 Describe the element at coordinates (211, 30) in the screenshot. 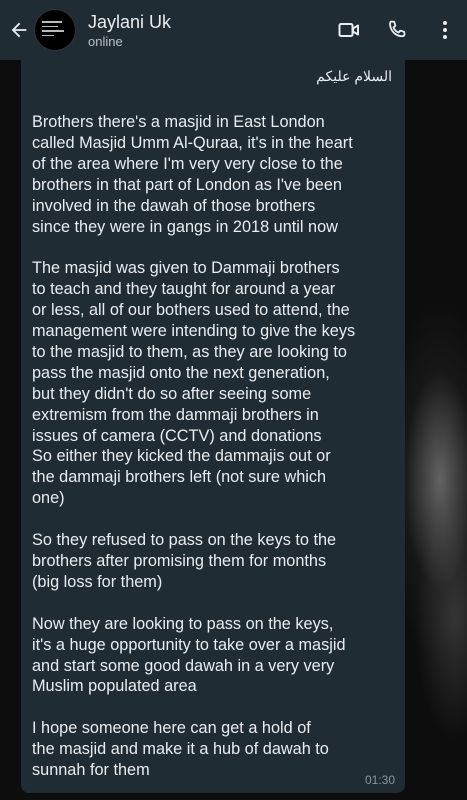

I see `contact-info: Jaylani Uk online` at that location.